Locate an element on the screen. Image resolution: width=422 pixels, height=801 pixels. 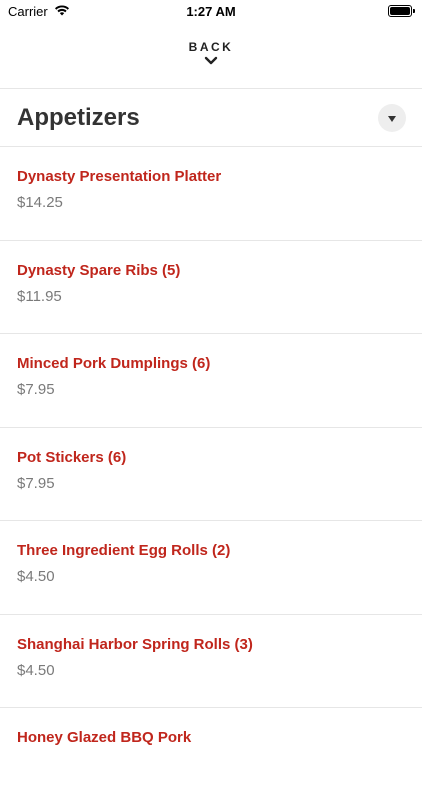
menu-item: Honey Glazed BBQ Pork is located at coordinates (211, 754).